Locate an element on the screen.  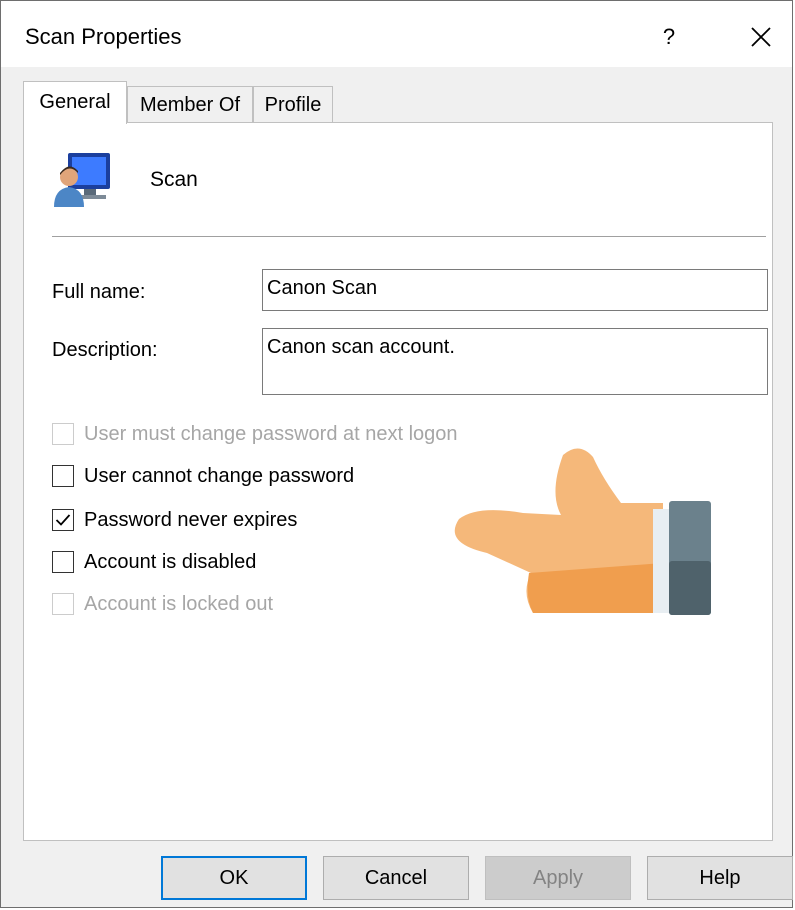
ok-button: OK is located at coordinates (234, 878).